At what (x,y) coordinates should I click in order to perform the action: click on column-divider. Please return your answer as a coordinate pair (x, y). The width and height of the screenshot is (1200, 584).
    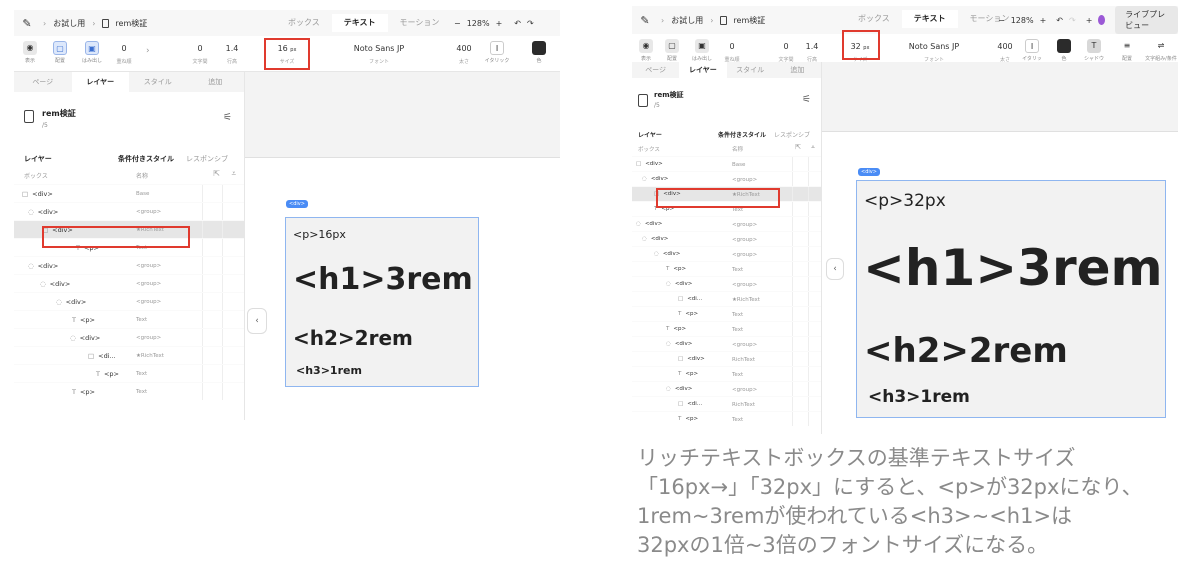
    Looking at the image, I should click on (222, 283).